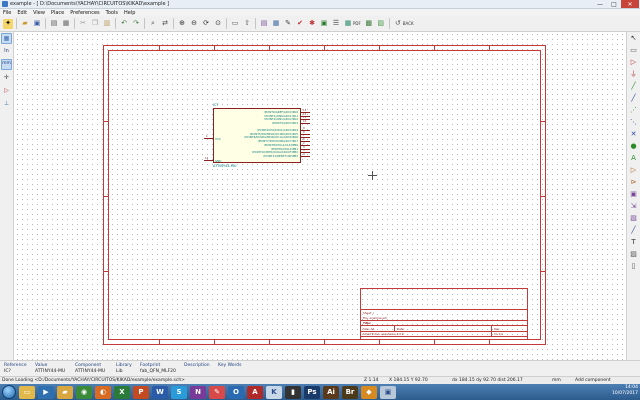  Describe the element at coordinates (288, 24) in the screenshot. I see `annotate-icon: ✎` at that location.